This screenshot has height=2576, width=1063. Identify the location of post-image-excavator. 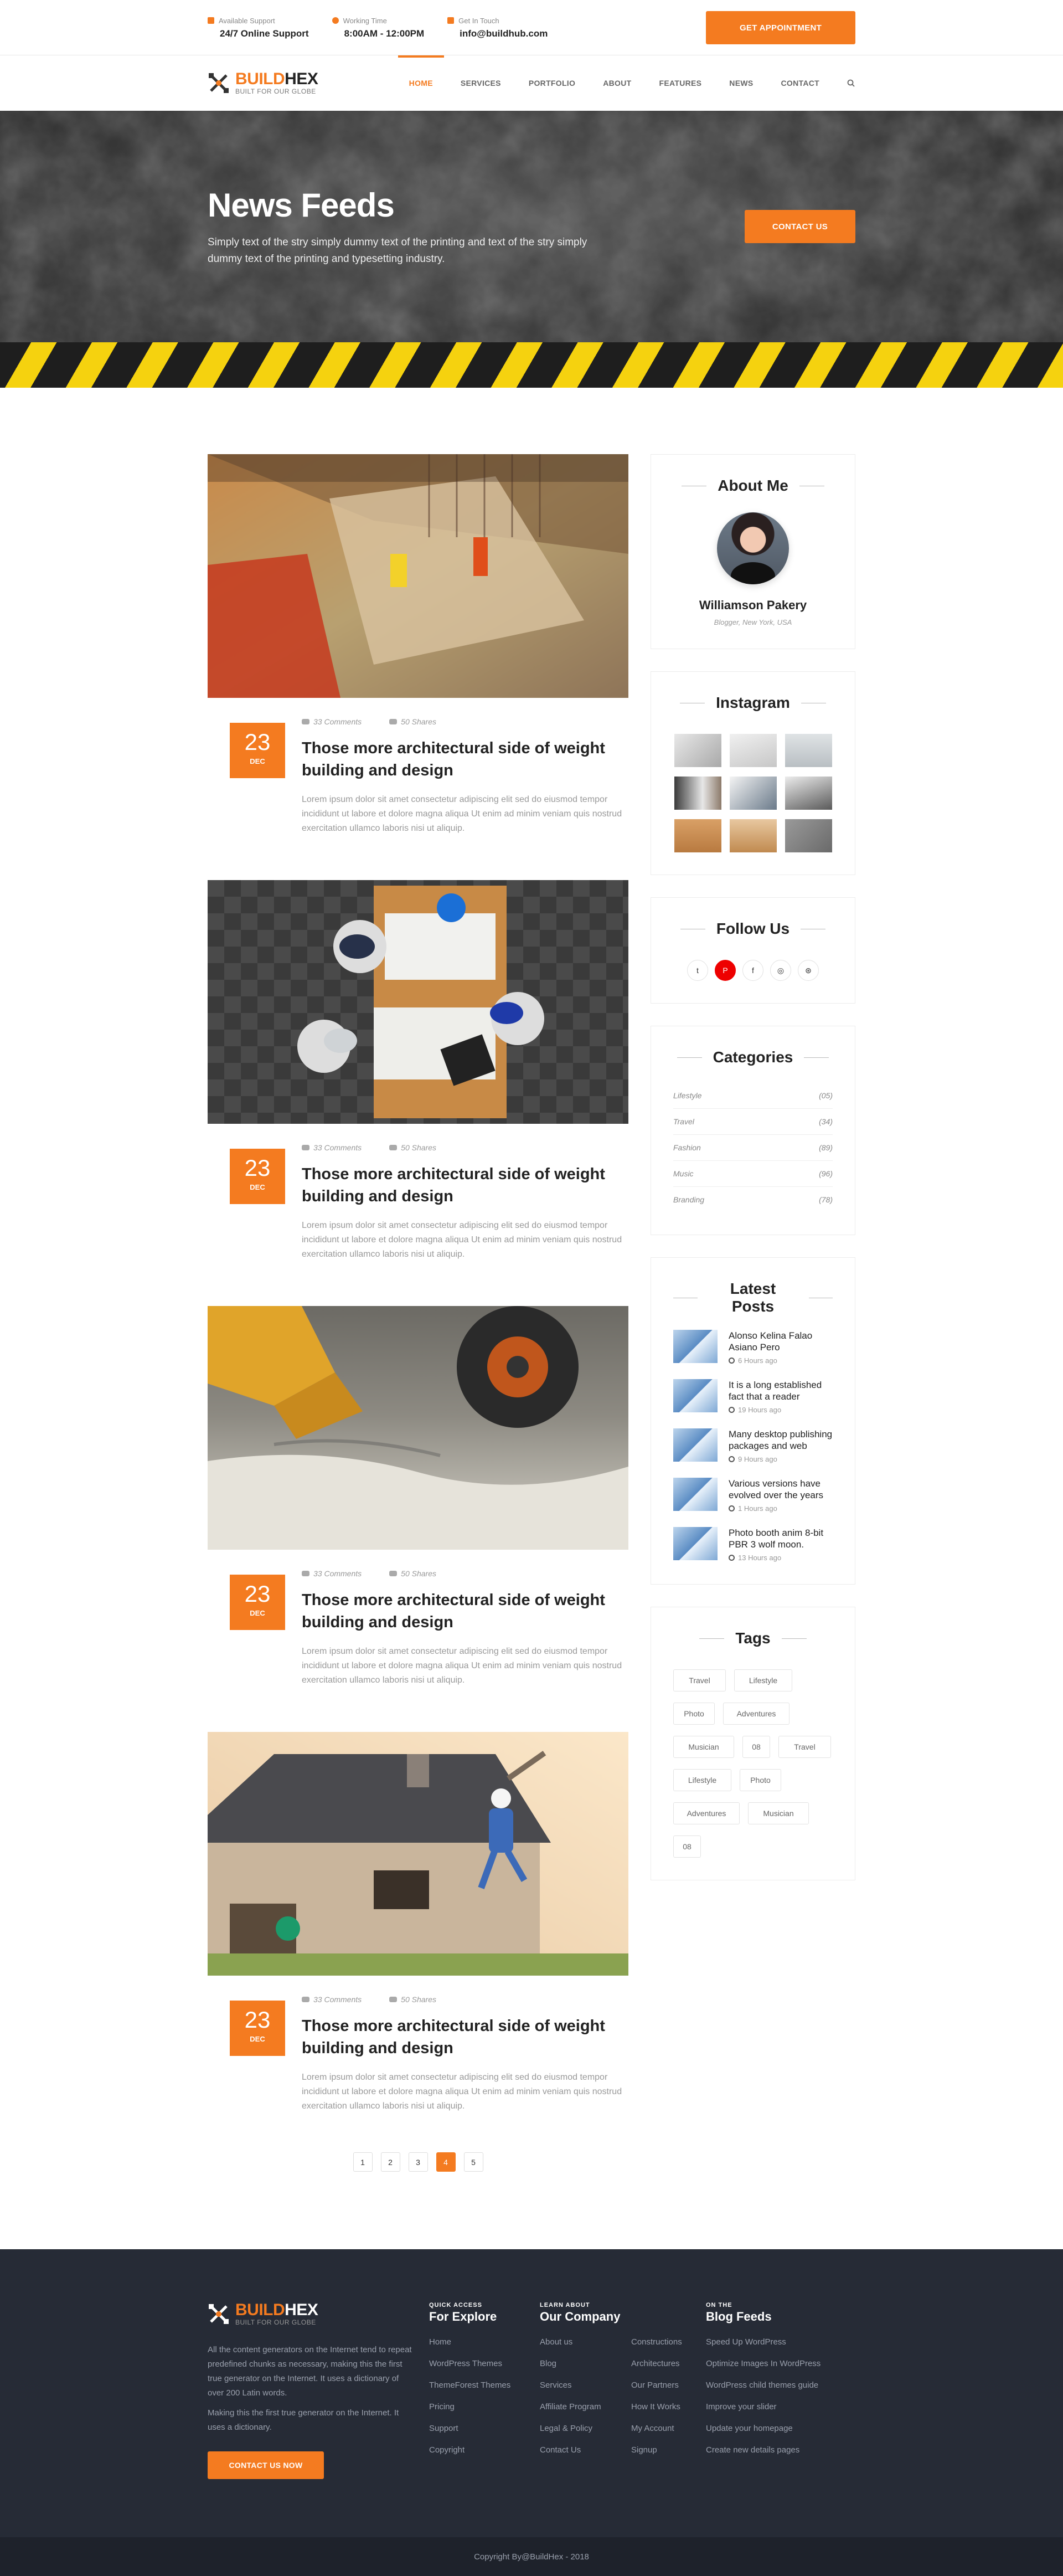
(418, 1428).